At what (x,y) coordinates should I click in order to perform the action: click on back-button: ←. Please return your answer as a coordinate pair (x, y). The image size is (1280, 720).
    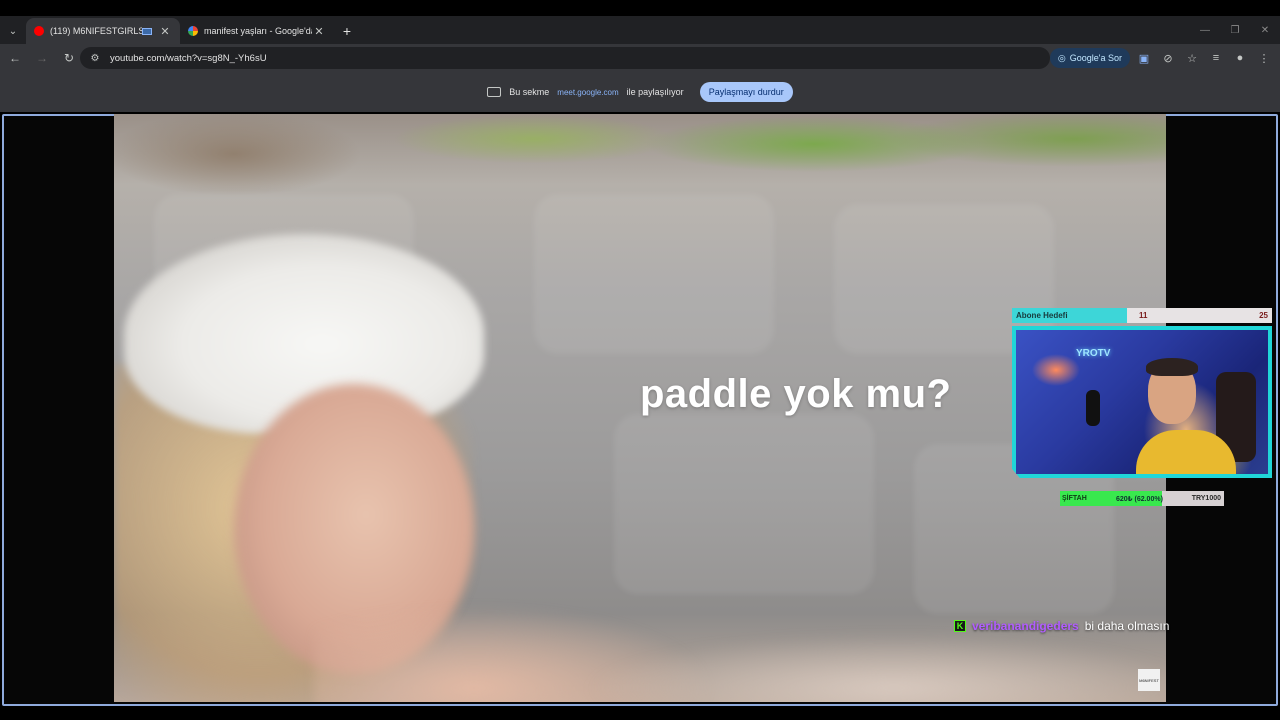
    Looking at the image, I should click on (15, 58).